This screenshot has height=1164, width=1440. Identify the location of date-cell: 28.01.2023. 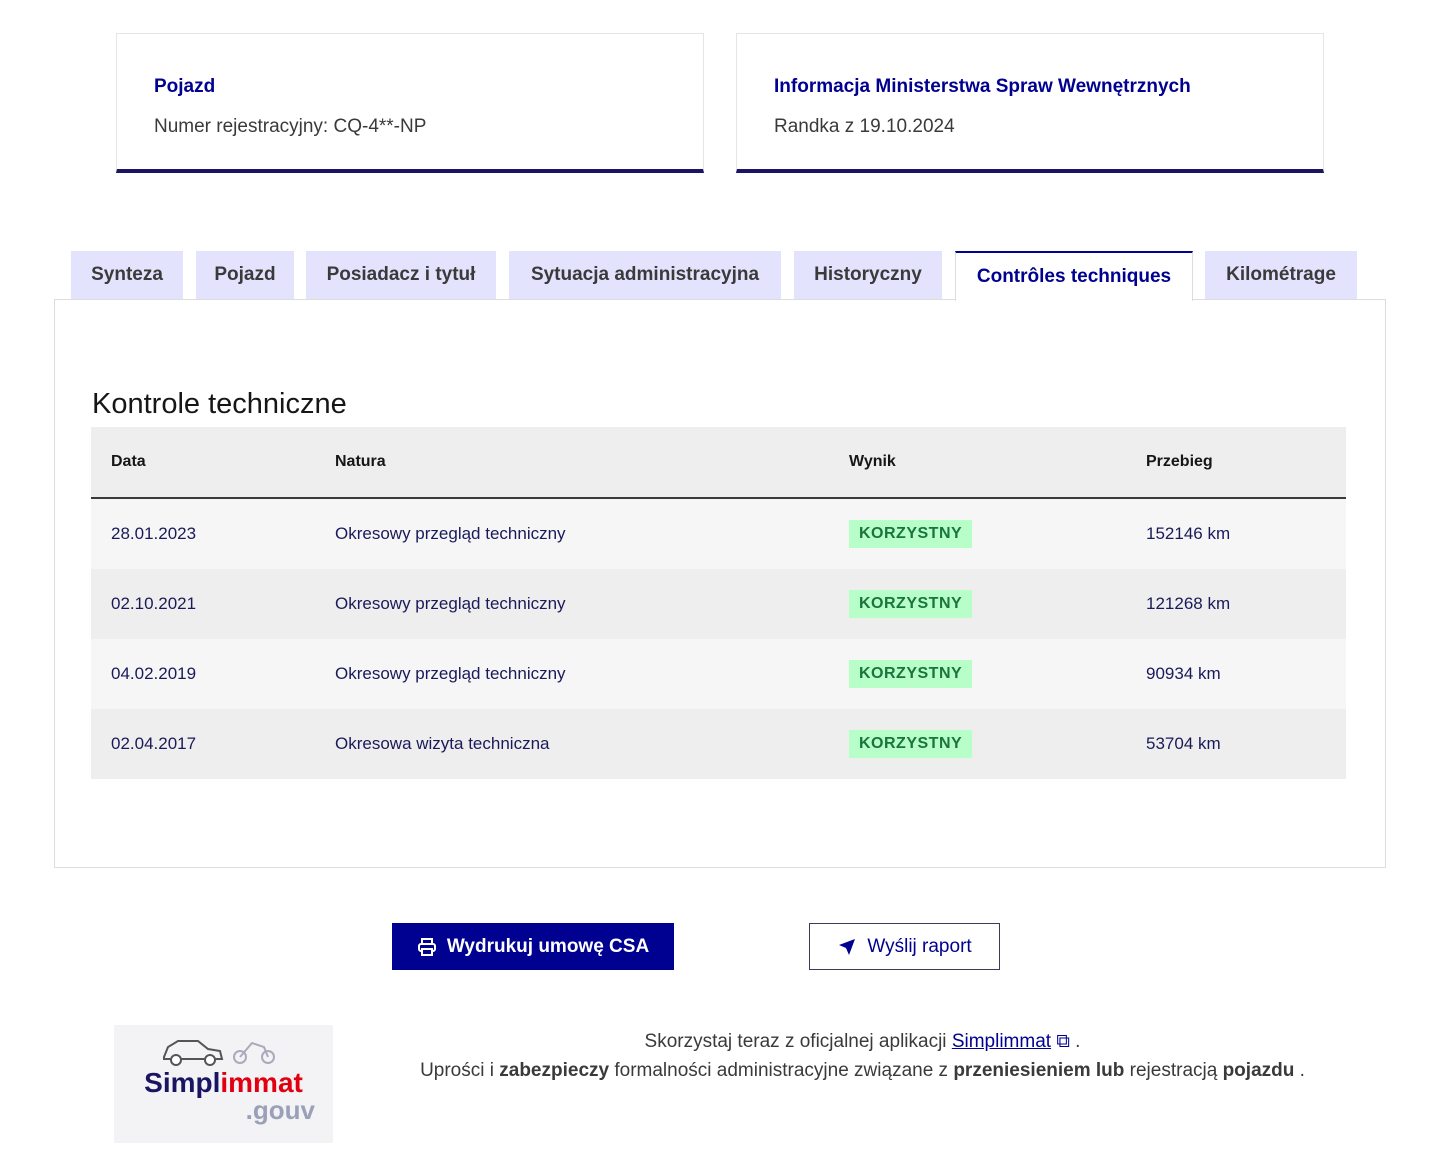
(154, 533).